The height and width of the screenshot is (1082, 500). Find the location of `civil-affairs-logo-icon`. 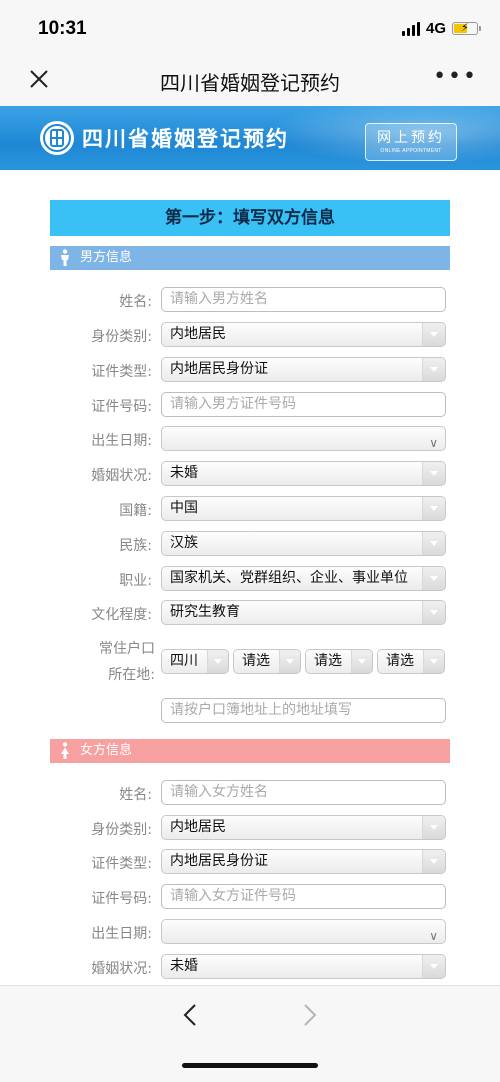

civil-affairs-logo-icon is located at coordinates (57, 138).